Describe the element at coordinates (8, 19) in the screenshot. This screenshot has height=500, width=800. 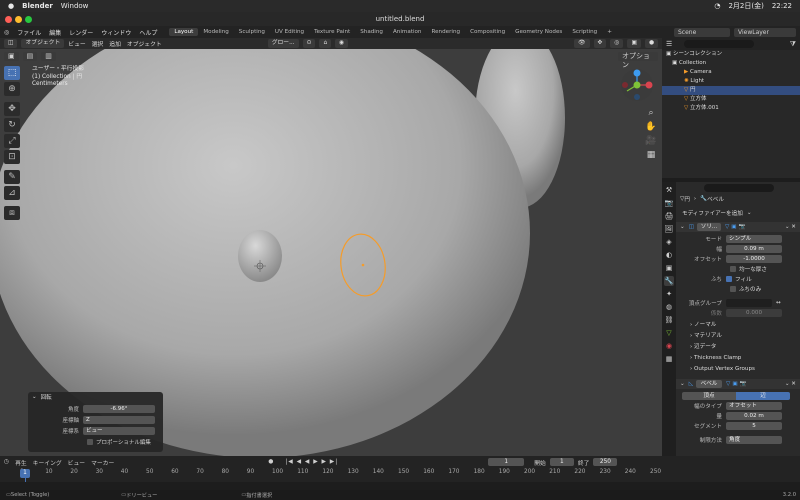
I see `close-icon` at that location.